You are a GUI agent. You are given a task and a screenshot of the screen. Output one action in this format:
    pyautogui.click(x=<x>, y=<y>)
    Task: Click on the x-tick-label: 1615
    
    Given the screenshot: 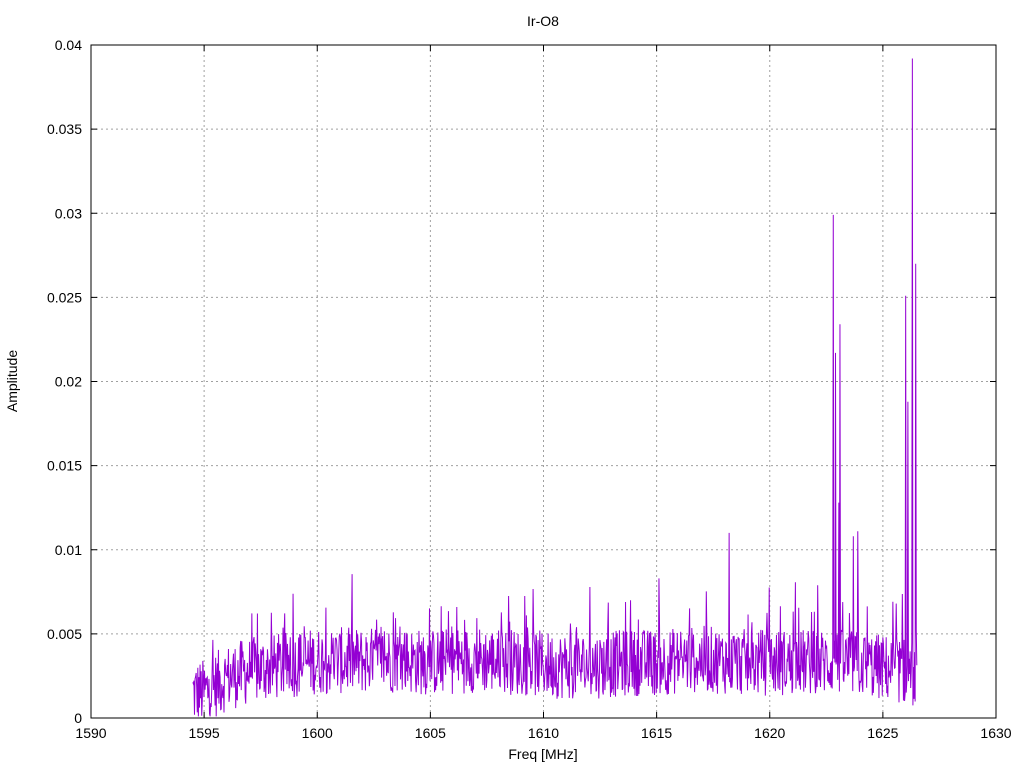 What is the action you would take?
    pyautogui.click(x=656, y=733)
    